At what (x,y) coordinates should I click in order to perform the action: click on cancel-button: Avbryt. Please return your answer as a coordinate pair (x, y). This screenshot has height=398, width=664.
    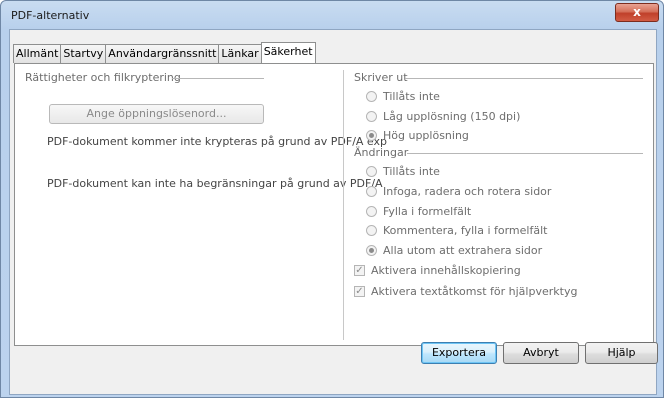
    Looking at the image, I should click on (541, 353).